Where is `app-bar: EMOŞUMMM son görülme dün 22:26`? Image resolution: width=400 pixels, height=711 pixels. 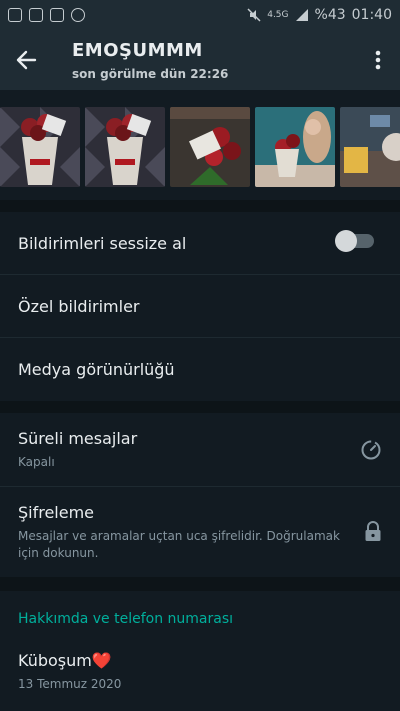
app-bar: EMOŞUMMM son görülme dün 22:26 is located at coordinates (200, 60).